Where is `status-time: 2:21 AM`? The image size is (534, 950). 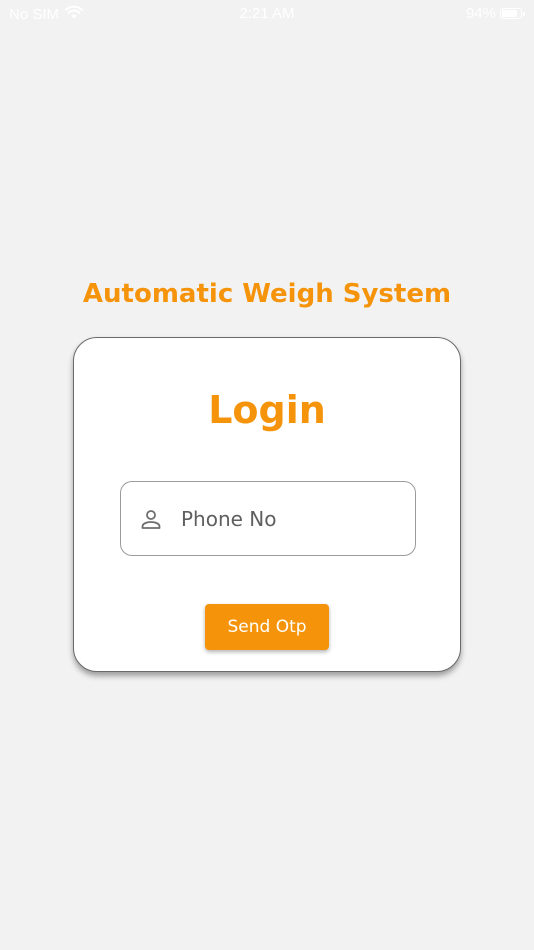 status-time: 2:21 AM is located at coordinates (267, 13).